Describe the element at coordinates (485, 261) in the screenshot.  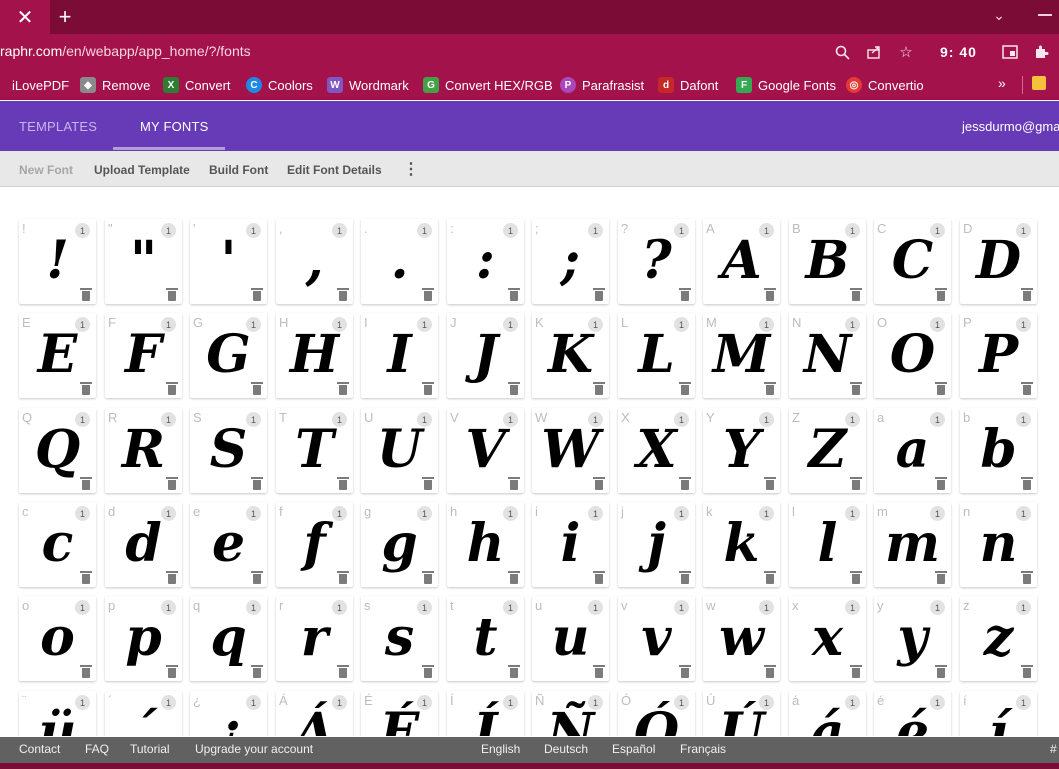
I see `glyph-tile: :1:` at that location.